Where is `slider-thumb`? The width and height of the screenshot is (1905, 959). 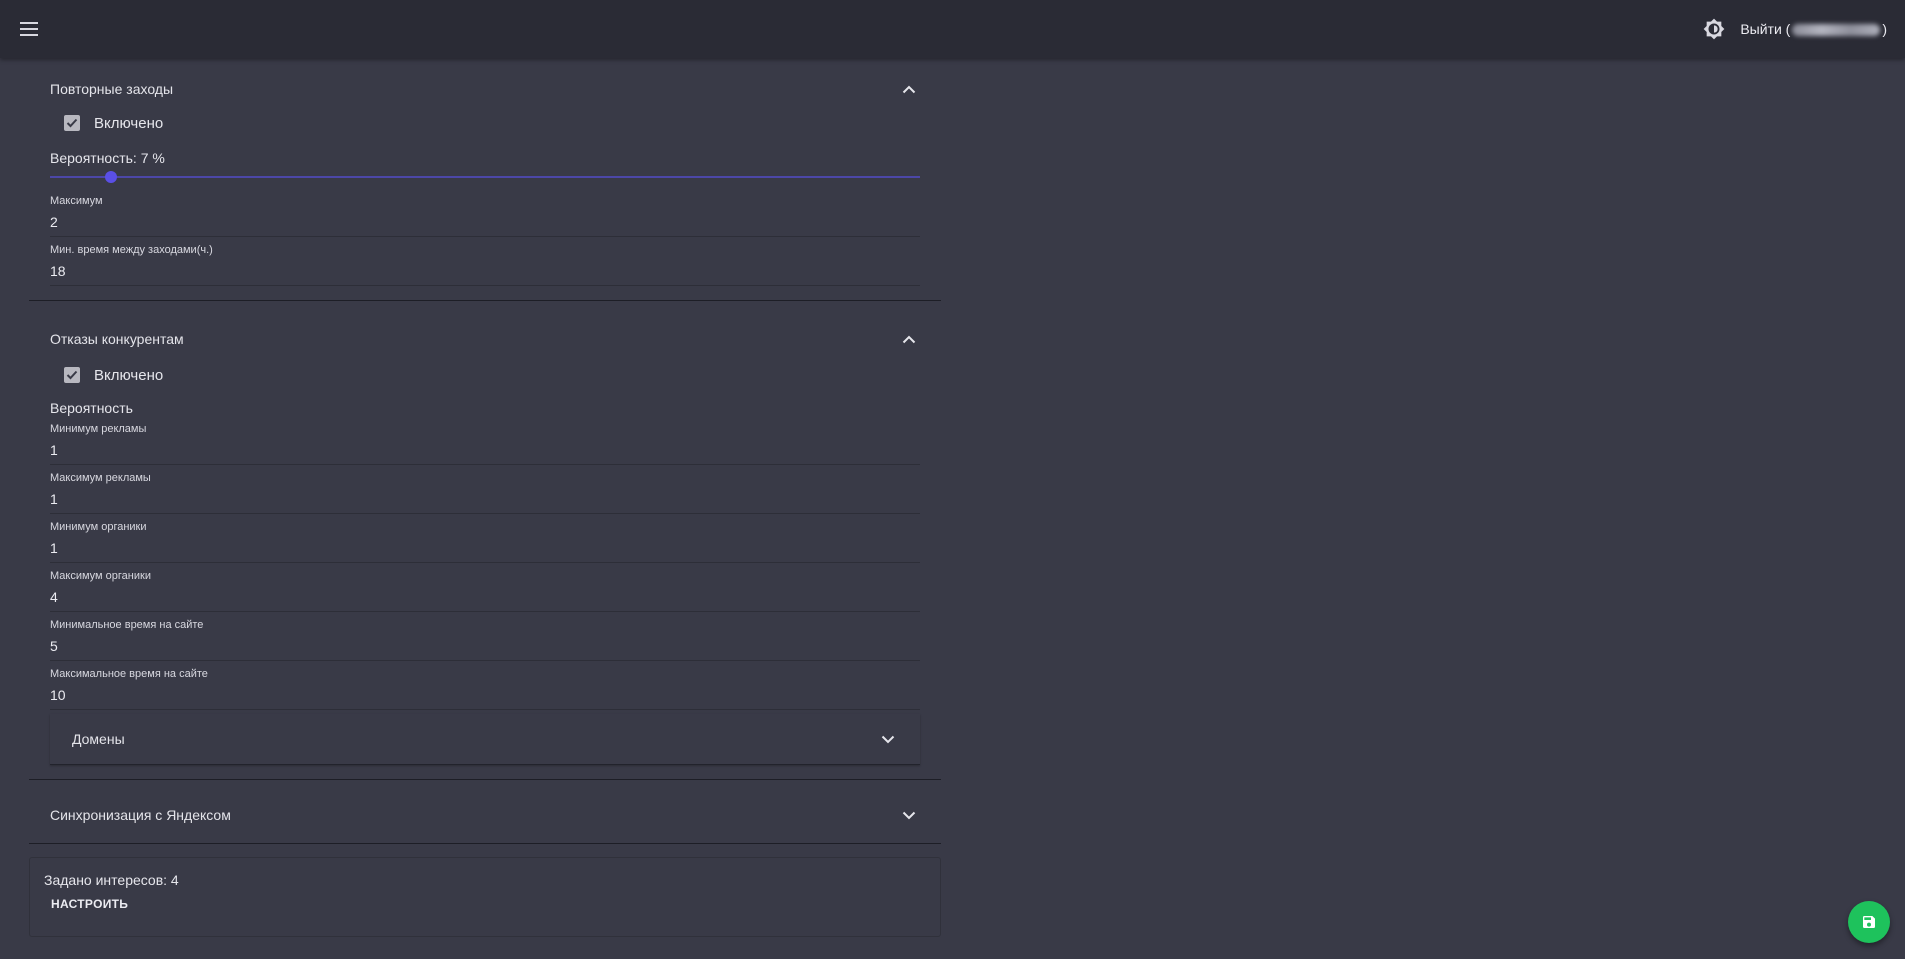
slider-thumb is located at coordinates (110, 177).